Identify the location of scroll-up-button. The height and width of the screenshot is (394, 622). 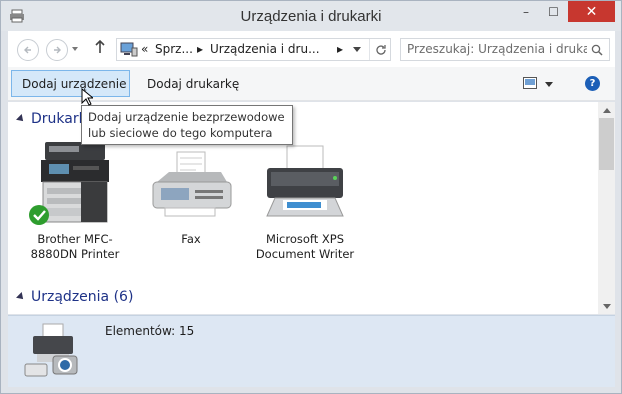
(606, 110).